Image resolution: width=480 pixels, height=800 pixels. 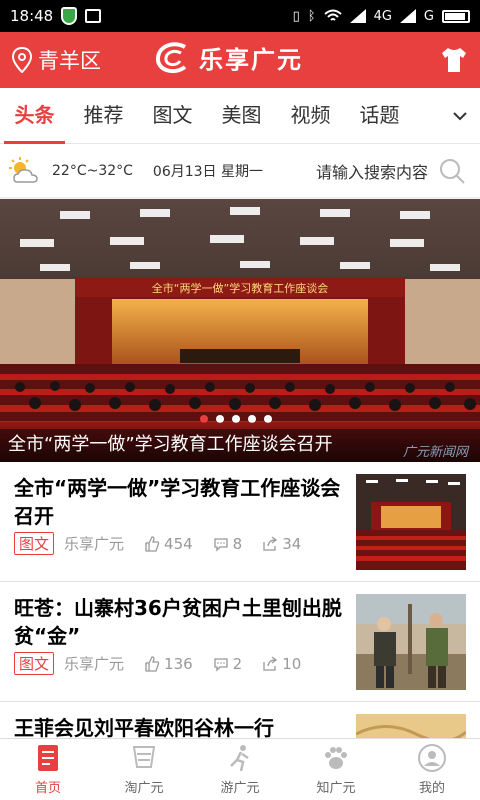 I want to click on status-bar: 18:48 ▯ ᛒ 4G G, so click(x=240, y=16).